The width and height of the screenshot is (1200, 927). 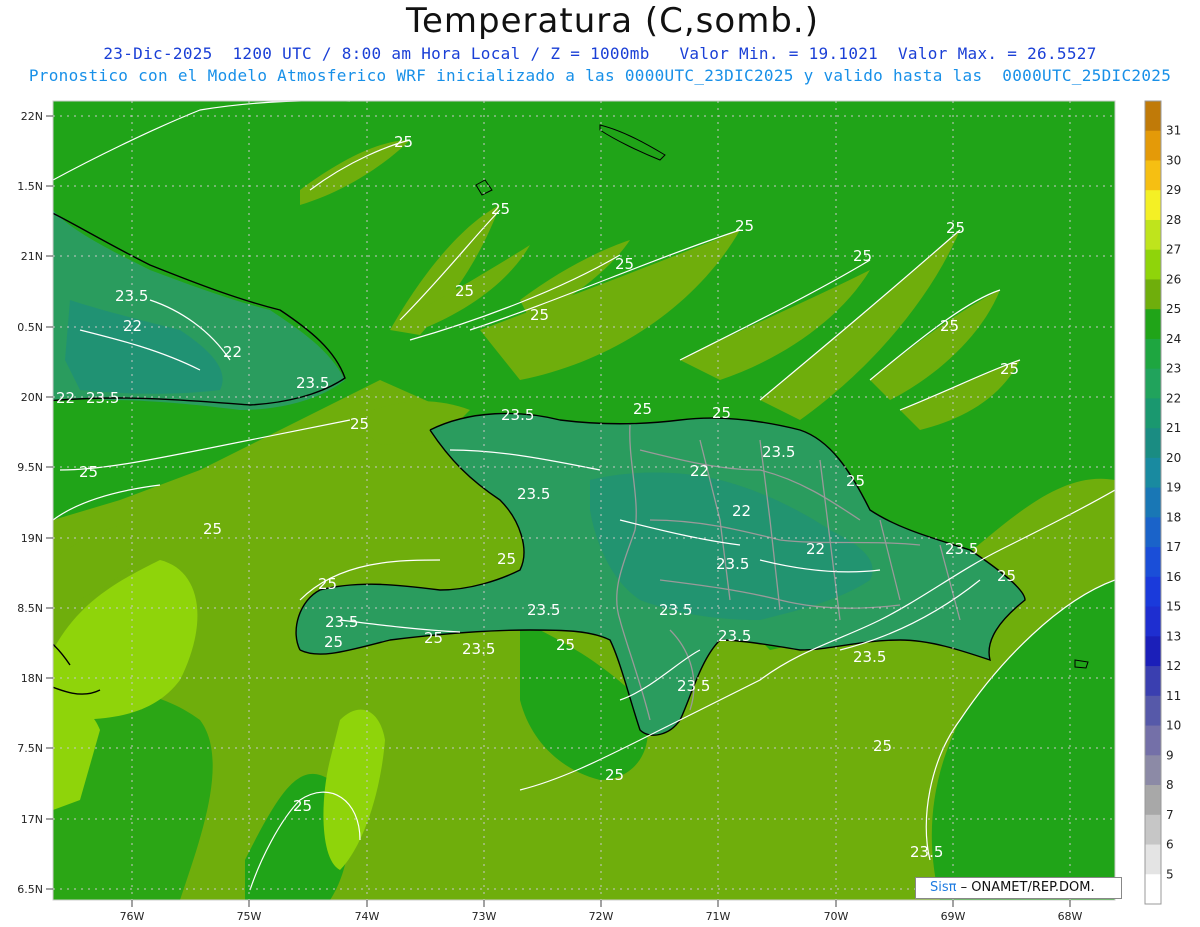 What do you see at coordinates (836, 916) in the screenshot?
I see `lon-tick-label: 70W` at bounding box center [836, 916].